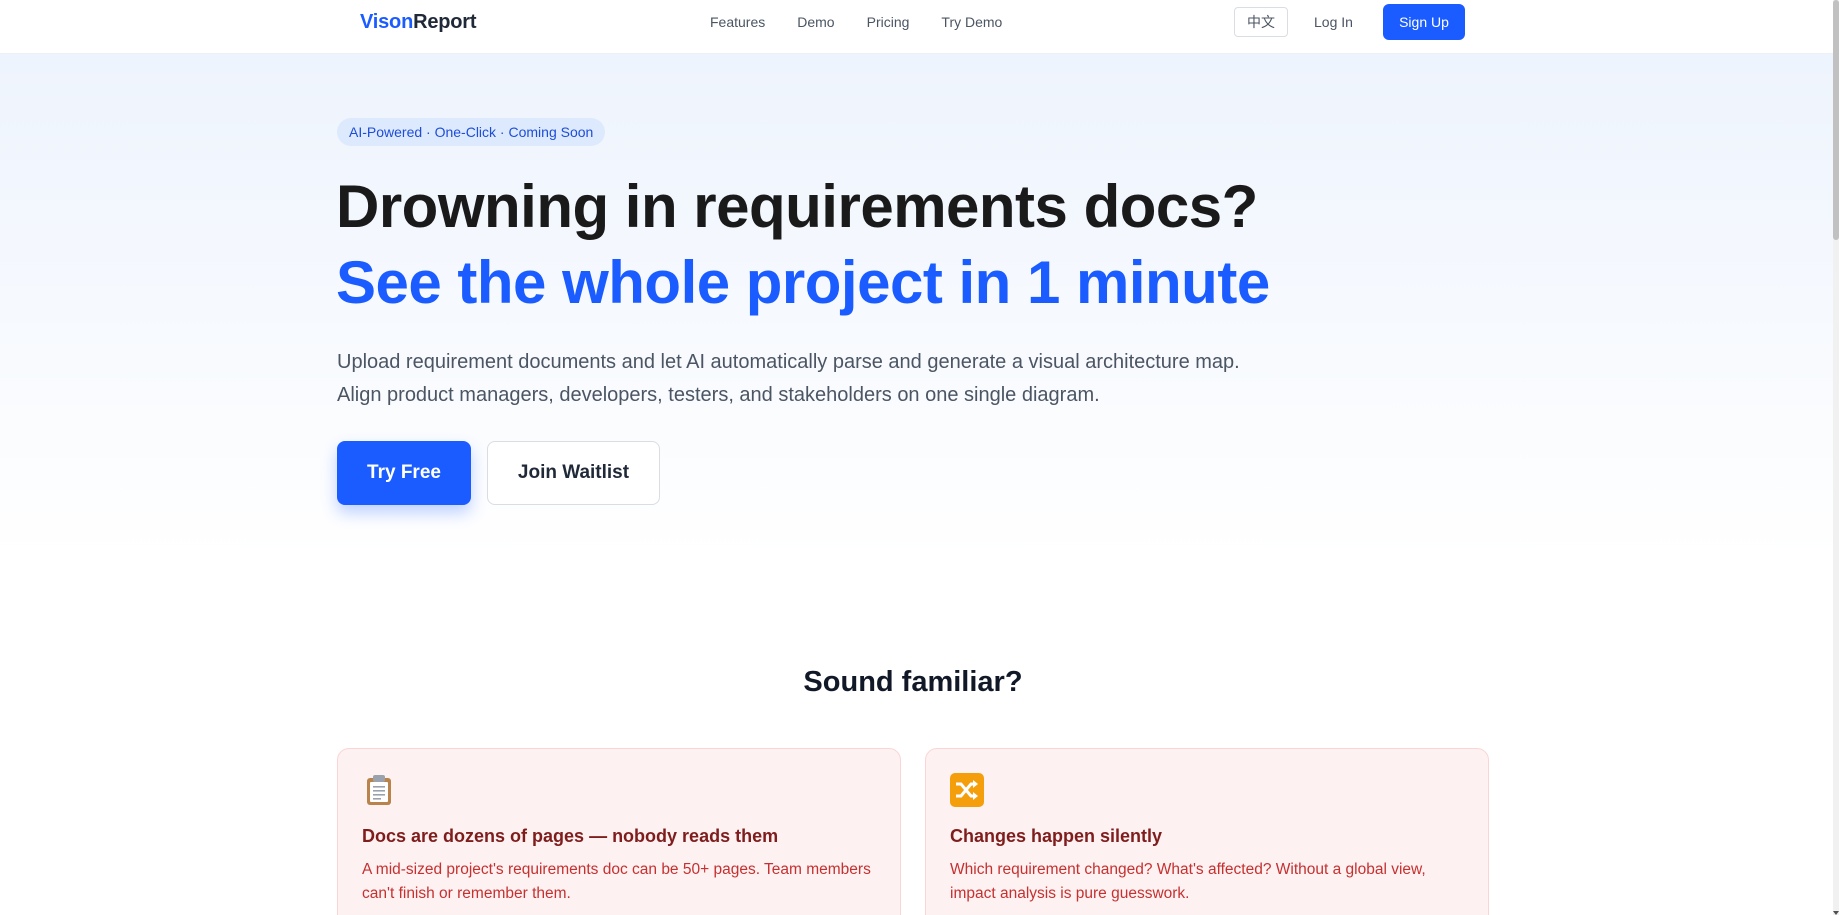 The width and height of the screenshot is (1839, 915). What do you see at coordinates (471, 132) in the screenshot?
I see `hero-badge: AI-Powered · One-Click · Coming Soon` at bounding box center [471, 132].